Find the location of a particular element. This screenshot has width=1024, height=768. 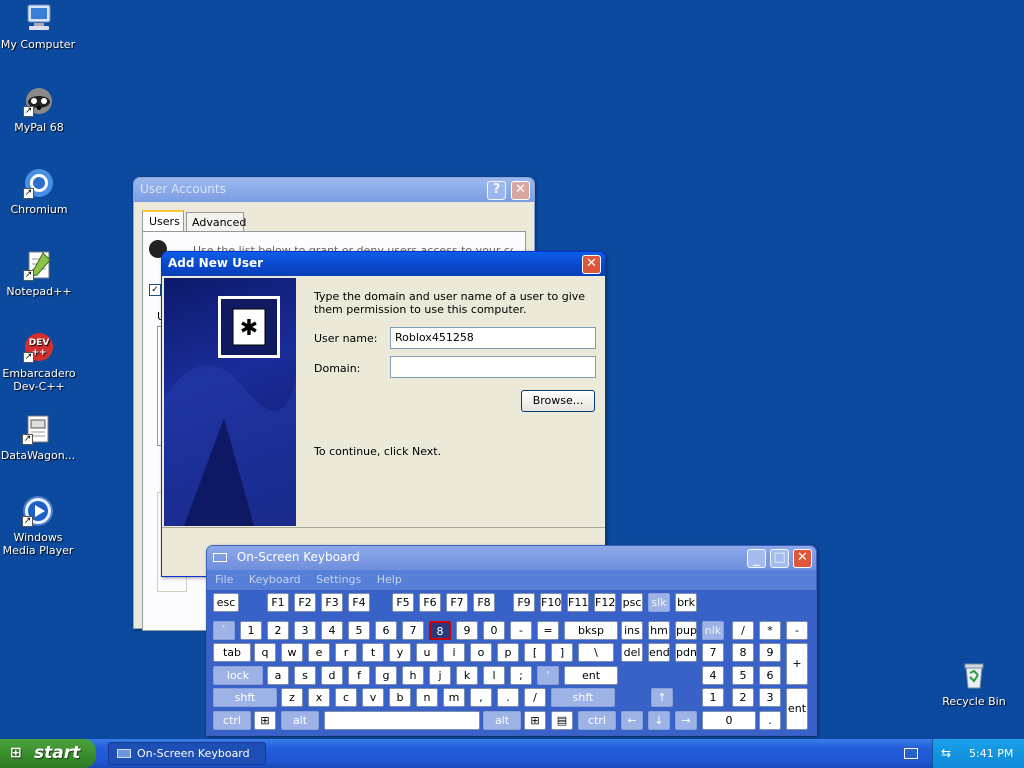

key-fn-1: F1 is located at coordinates (278, 602).